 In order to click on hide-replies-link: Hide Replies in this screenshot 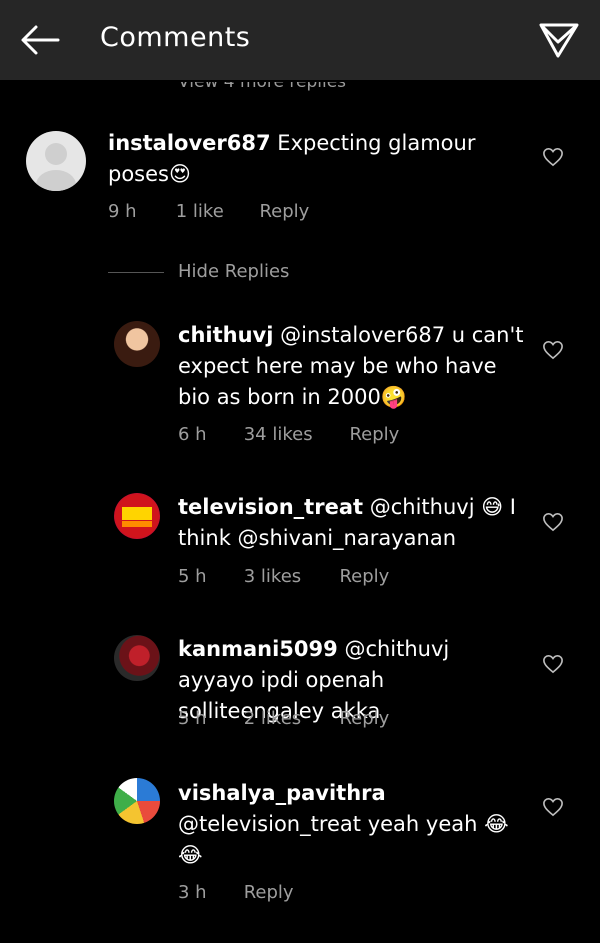, I will do `click(233, 271)`.